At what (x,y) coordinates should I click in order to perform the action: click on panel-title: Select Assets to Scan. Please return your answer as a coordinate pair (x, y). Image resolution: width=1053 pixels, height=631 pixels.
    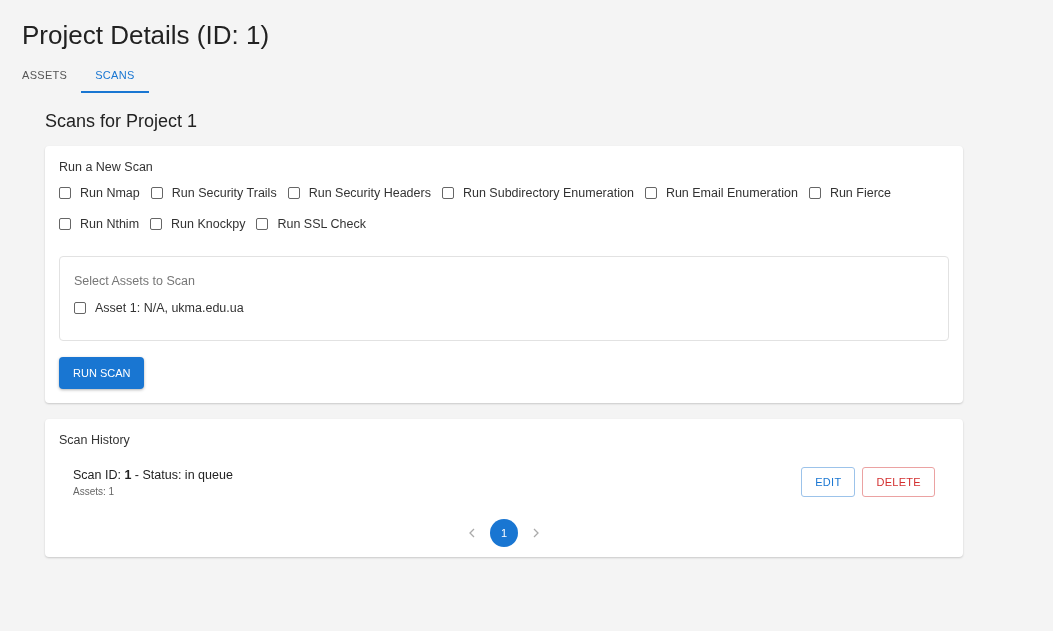
    Looking at the image, I should click on (135, 281).